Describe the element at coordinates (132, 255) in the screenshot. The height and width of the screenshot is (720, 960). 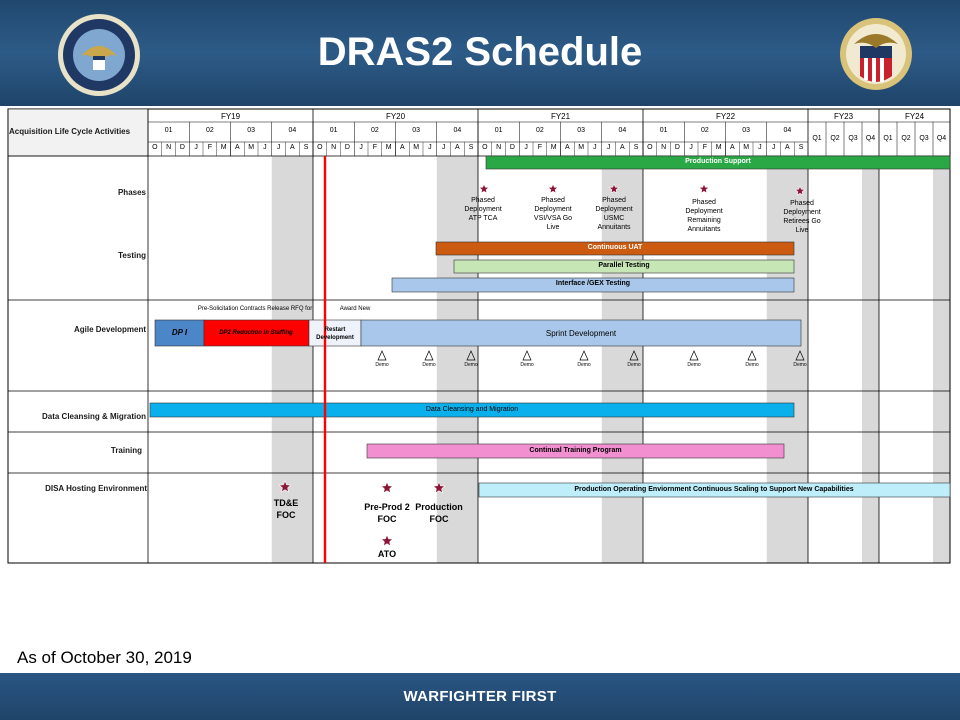
I see `row-label-testing: Testing` at that location.